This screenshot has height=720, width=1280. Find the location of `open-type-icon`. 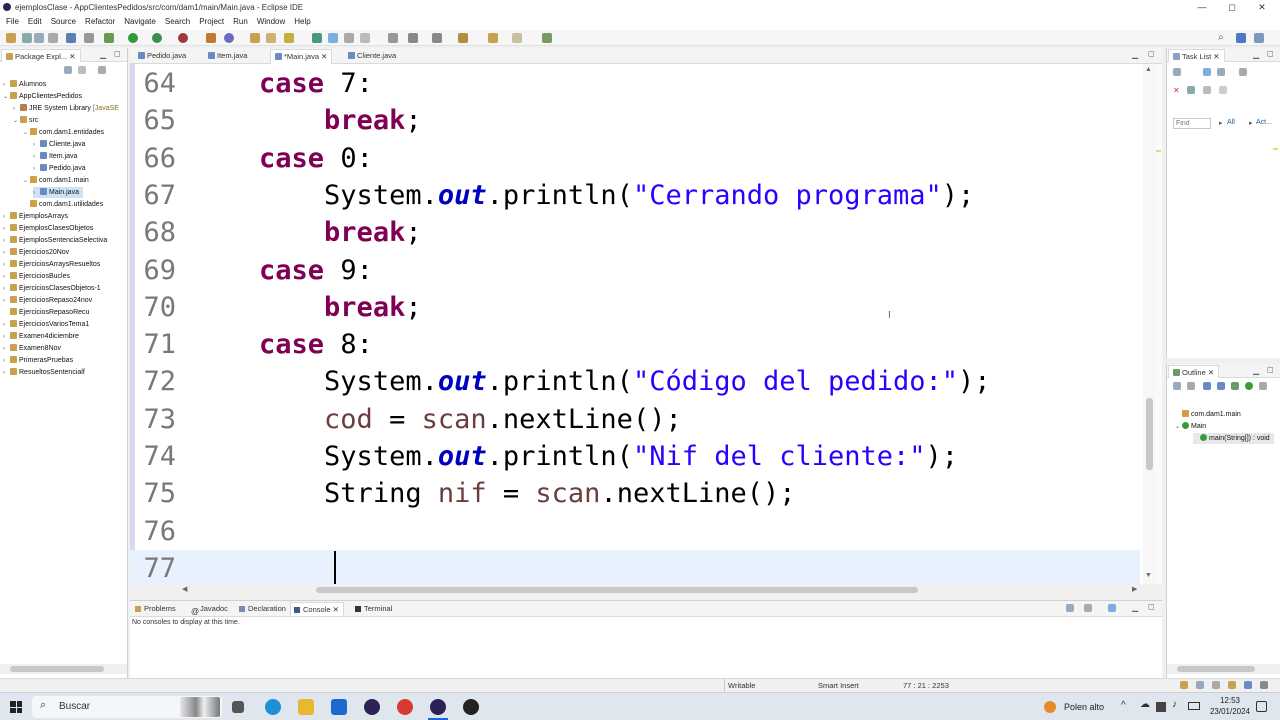

open-type-icon is located at coordinates (255, 38).